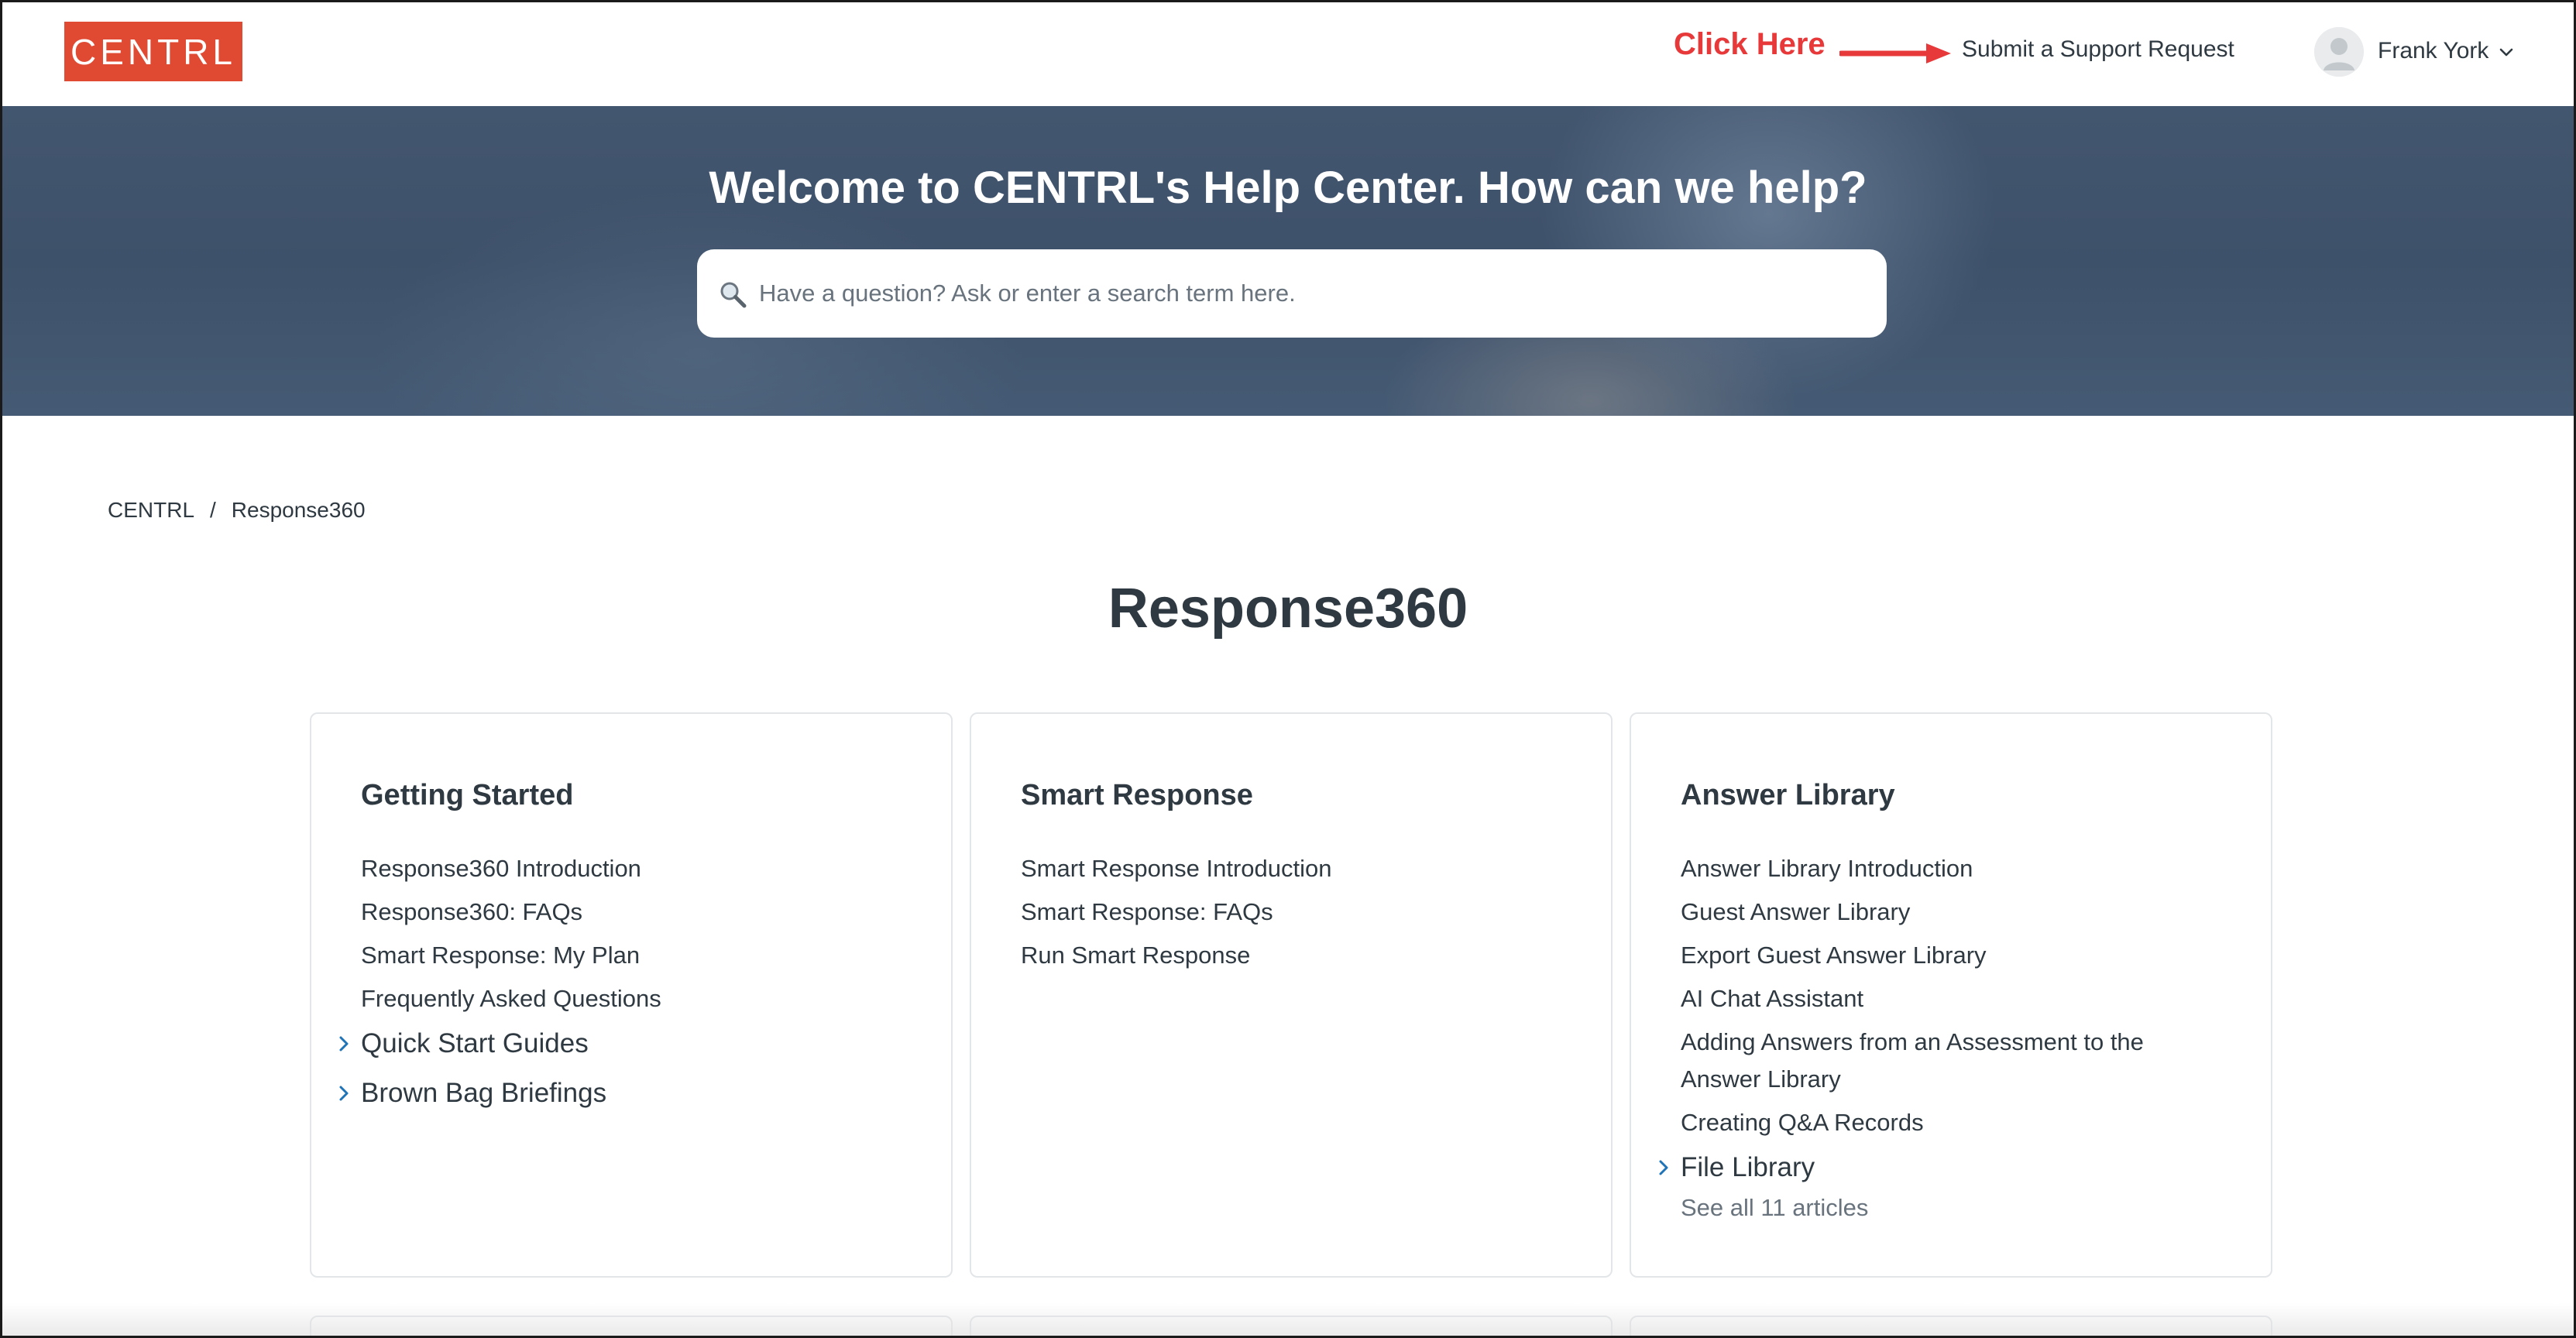 Image resolution: width=2576 pixels, height=1338 pixels. I want to click on logo-text: CENTRL, so click(153, 52).